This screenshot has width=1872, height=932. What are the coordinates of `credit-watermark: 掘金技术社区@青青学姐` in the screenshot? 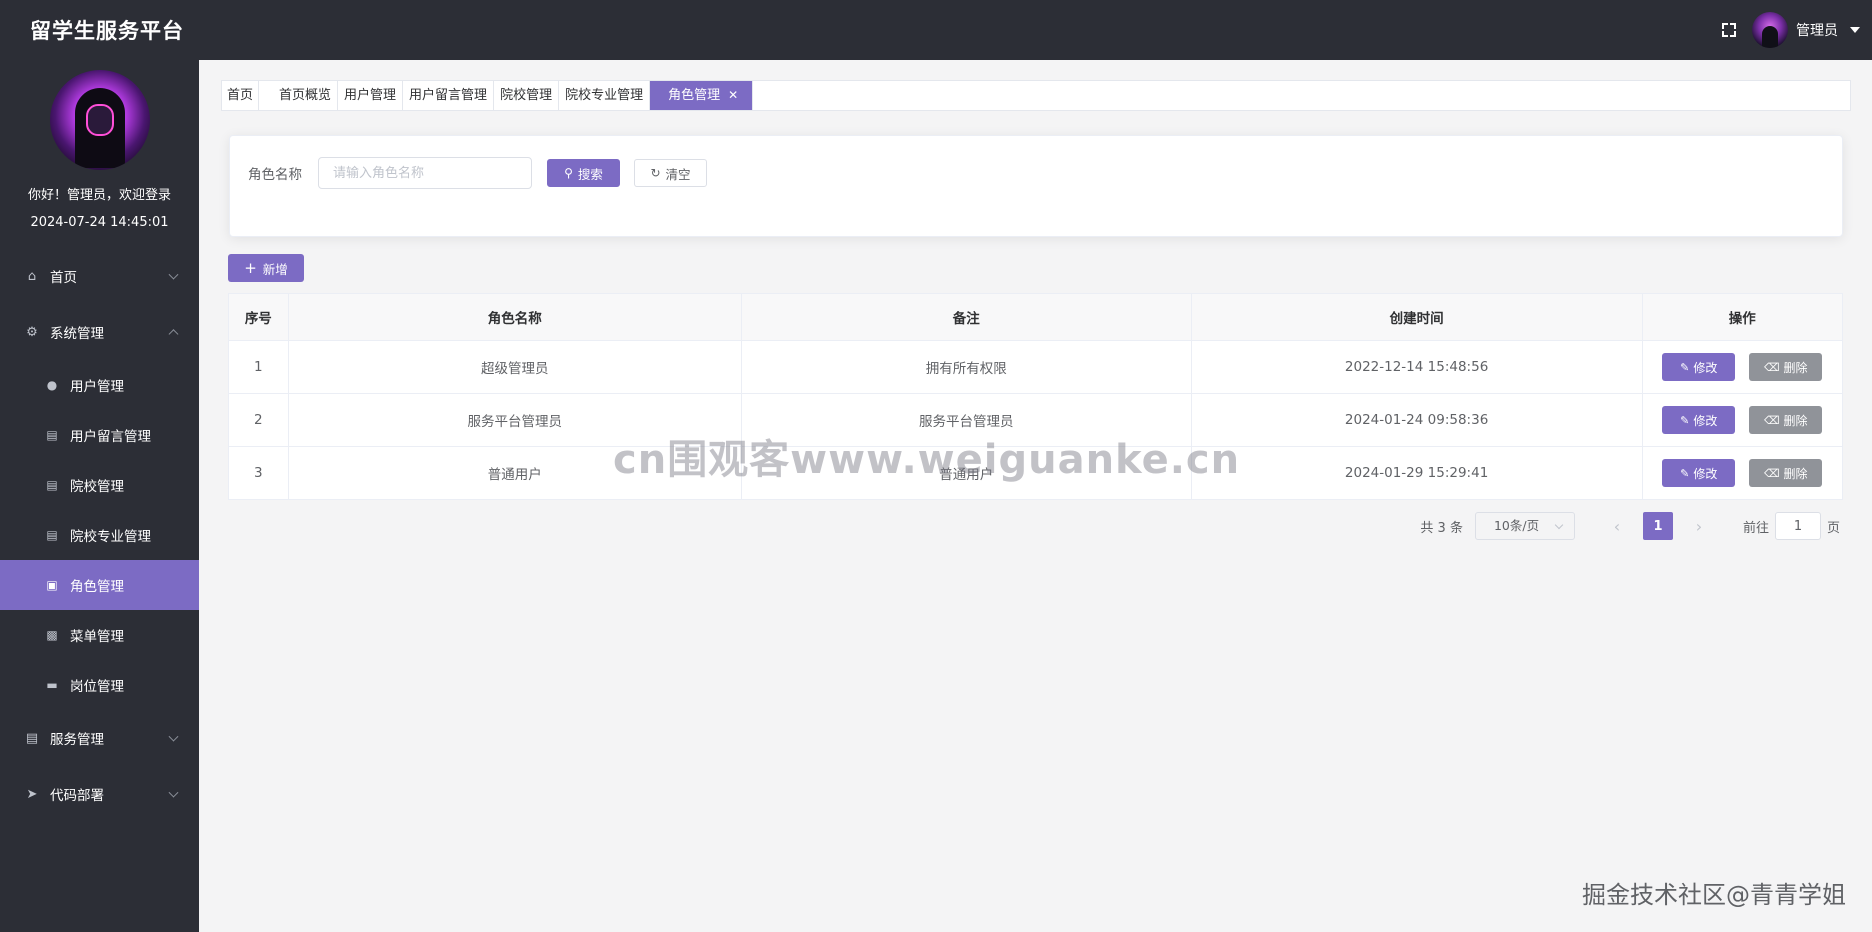 It's located at (1714, 895).